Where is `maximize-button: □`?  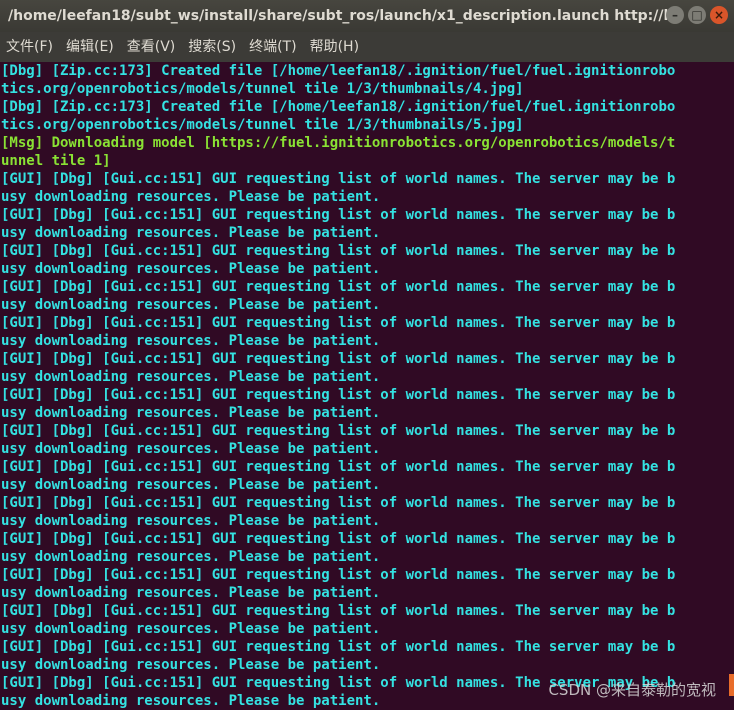
maximize-button: □ is located at coordinates (697, 15).